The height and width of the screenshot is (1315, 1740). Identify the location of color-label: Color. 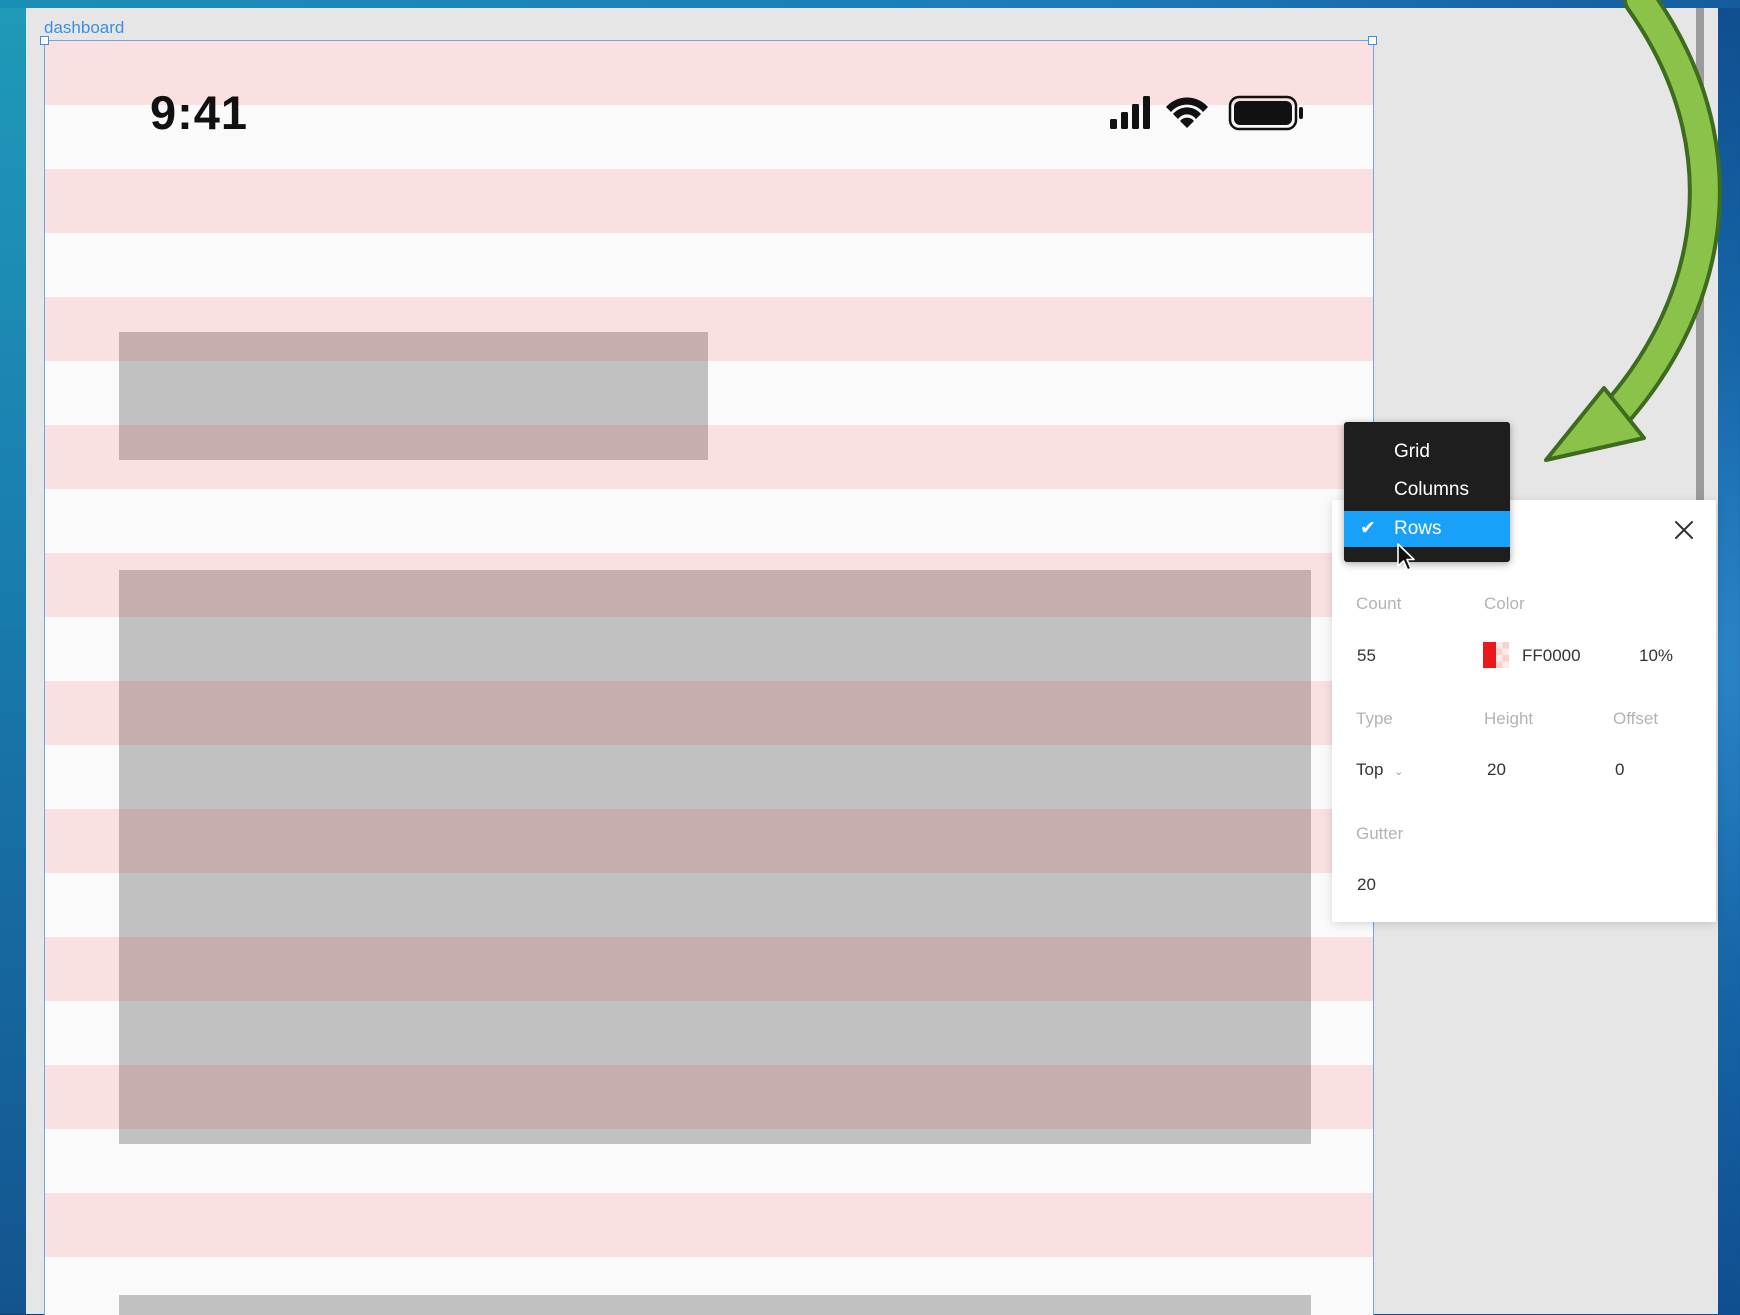
(1504, 603).